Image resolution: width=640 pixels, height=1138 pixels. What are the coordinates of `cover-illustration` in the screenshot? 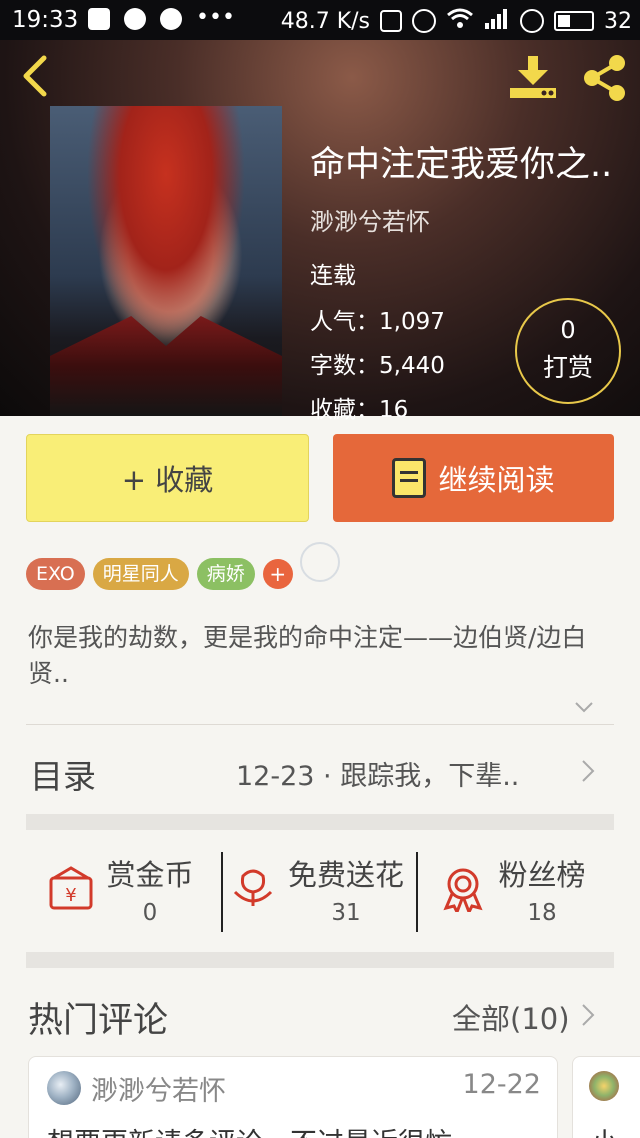 It's located at (166, 366).